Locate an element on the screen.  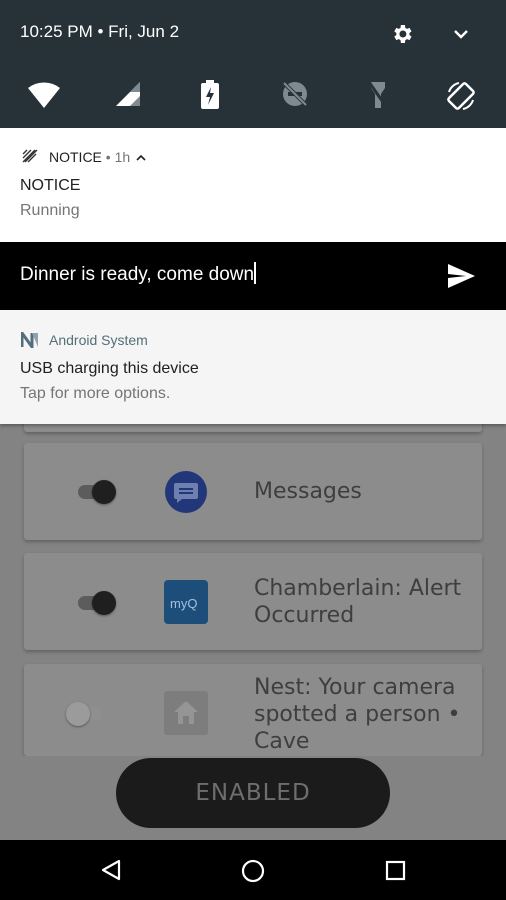
notice-header: NOTICE • 1h is located at coordinates (97, 157).